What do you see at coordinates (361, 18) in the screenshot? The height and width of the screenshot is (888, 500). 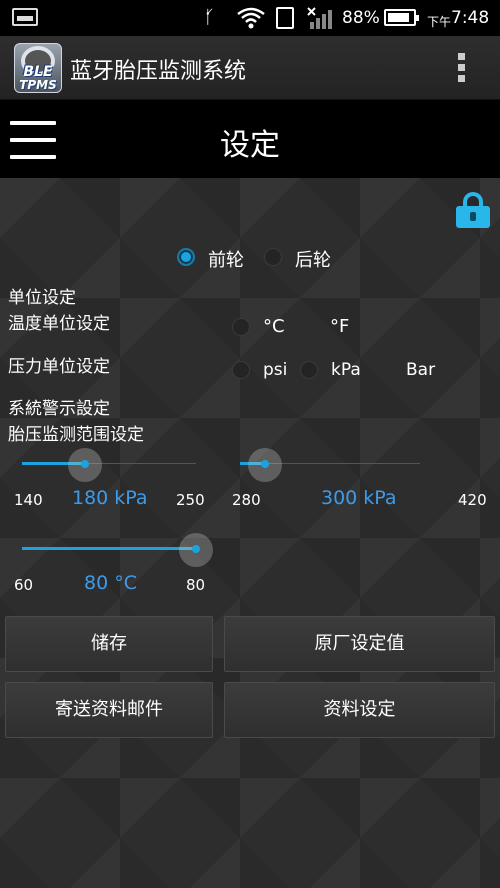 I see `battery-percent: 88%` at bounding box center [361, 18].